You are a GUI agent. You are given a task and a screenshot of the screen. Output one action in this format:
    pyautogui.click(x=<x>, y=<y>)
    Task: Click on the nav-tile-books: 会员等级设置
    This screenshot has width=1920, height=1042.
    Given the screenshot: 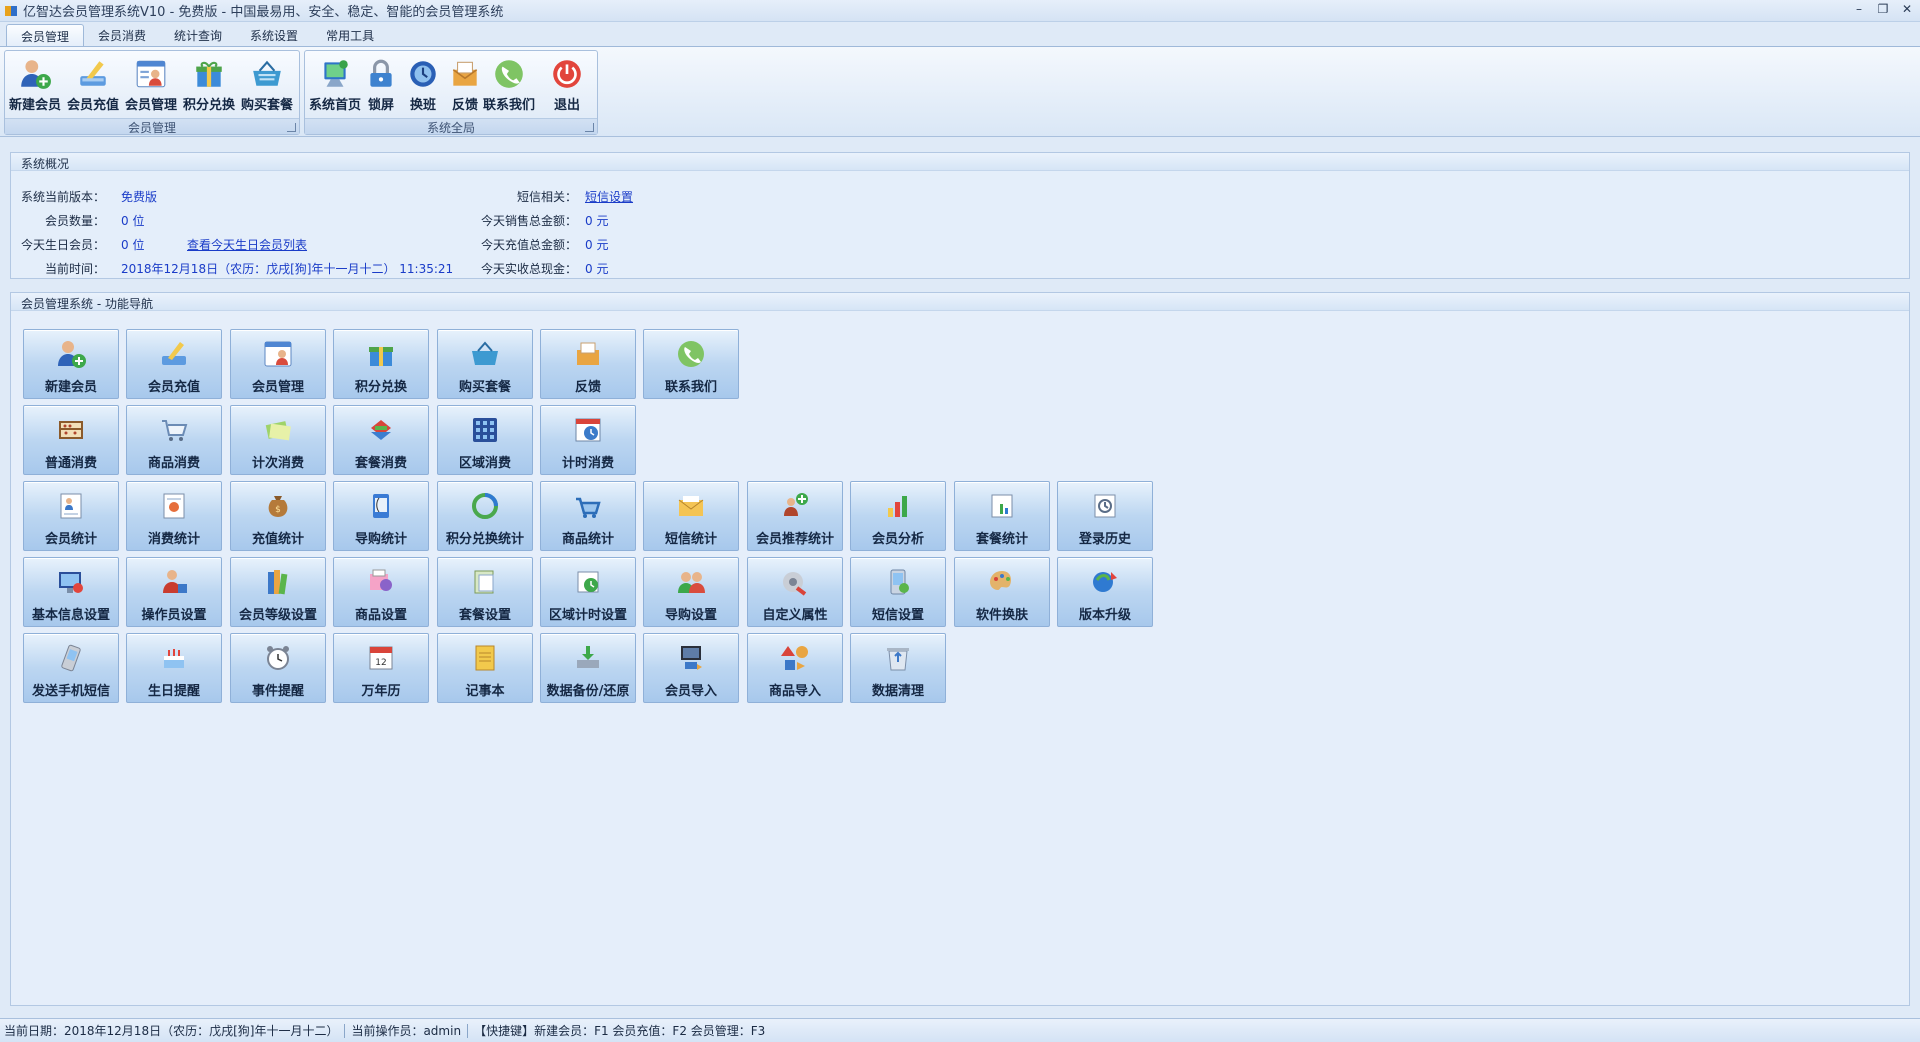 What is the action you would take?
    pyautogui.click(x=278, y=592)
    